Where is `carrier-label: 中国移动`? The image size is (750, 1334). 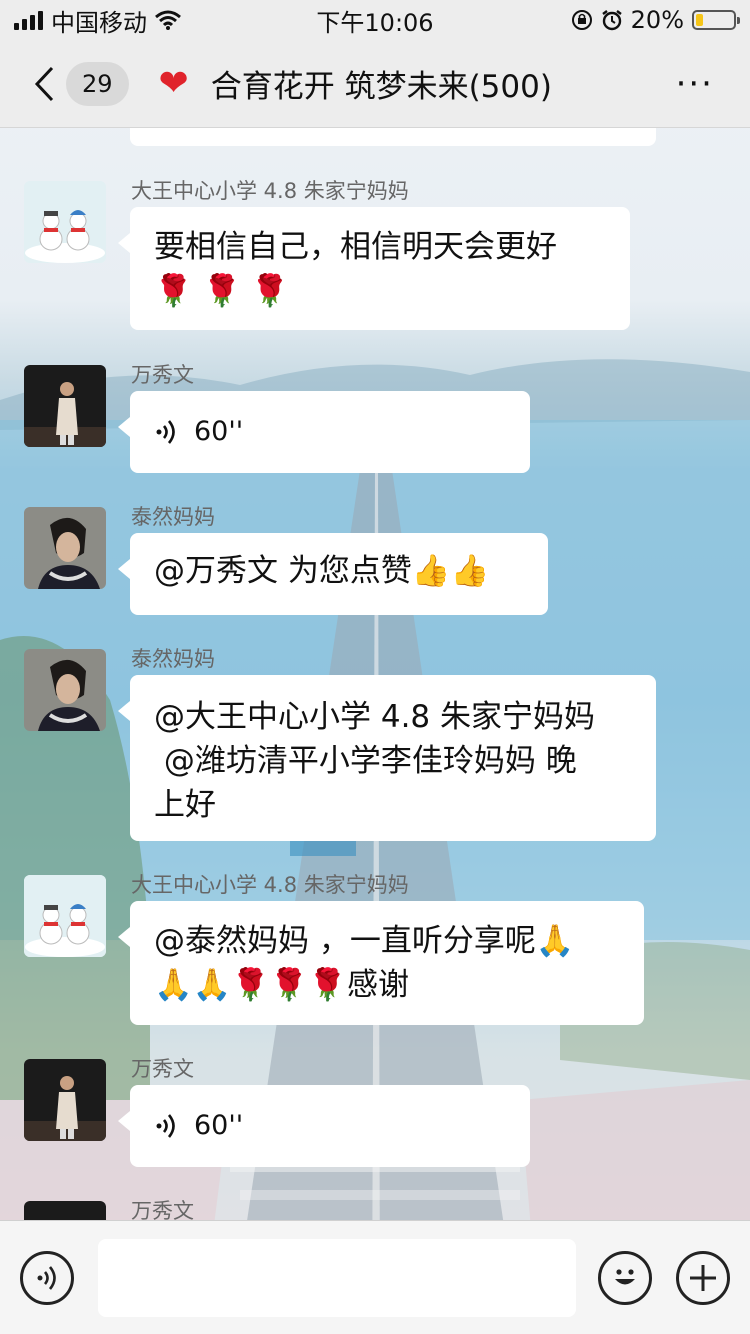
carrier-label: 中国移动 is located at coordinates (99, 22).